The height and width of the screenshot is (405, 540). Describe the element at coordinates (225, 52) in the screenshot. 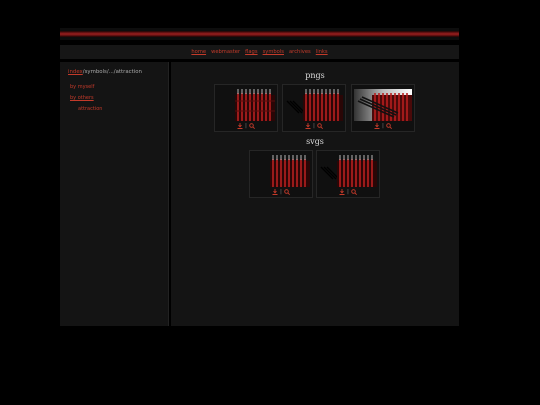

I see `nav-webmaster: webmaster` at that location.